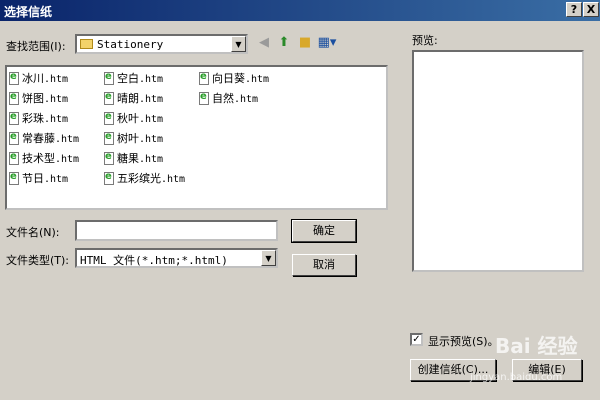 The width and height of the screenshot is (600, 400). I want to click on help-button: ?, so click(574, 9).